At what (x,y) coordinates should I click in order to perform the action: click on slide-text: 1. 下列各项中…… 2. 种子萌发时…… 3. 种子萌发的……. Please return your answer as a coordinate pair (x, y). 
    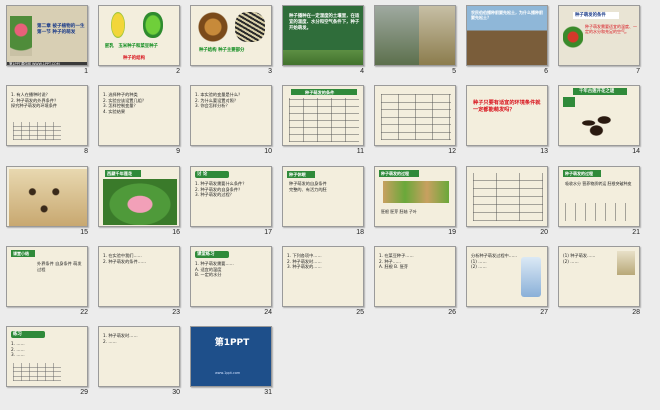
    Looking at the image, I should click on (304, 261).